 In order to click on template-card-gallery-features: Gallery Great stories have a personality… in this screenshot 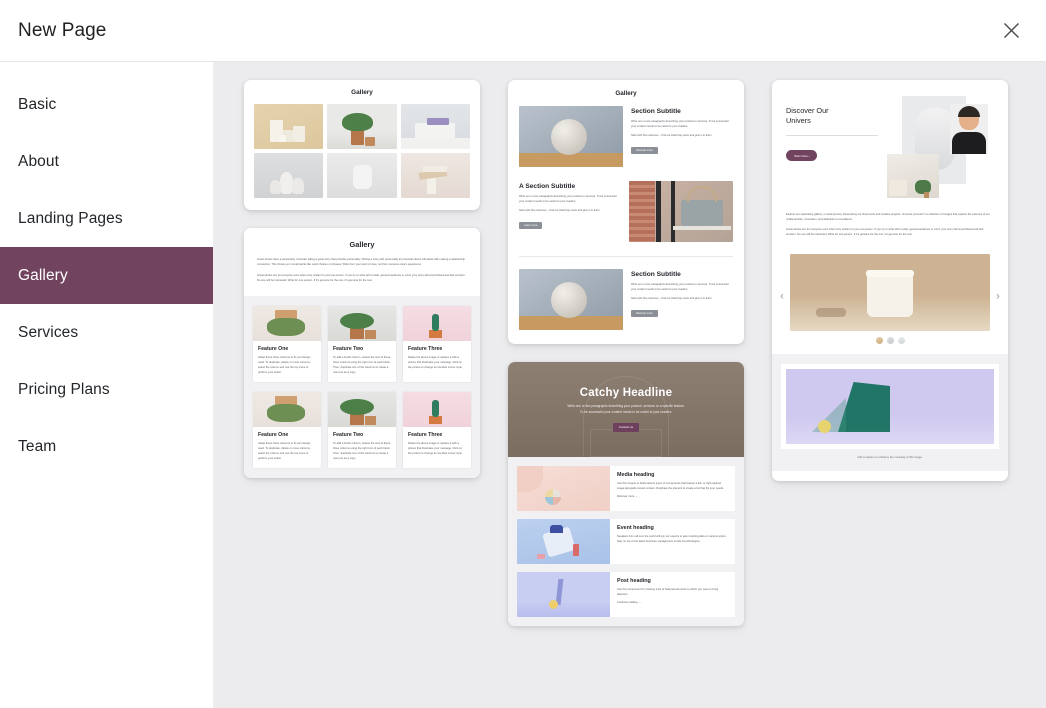, I will do `click(362, 353)`.